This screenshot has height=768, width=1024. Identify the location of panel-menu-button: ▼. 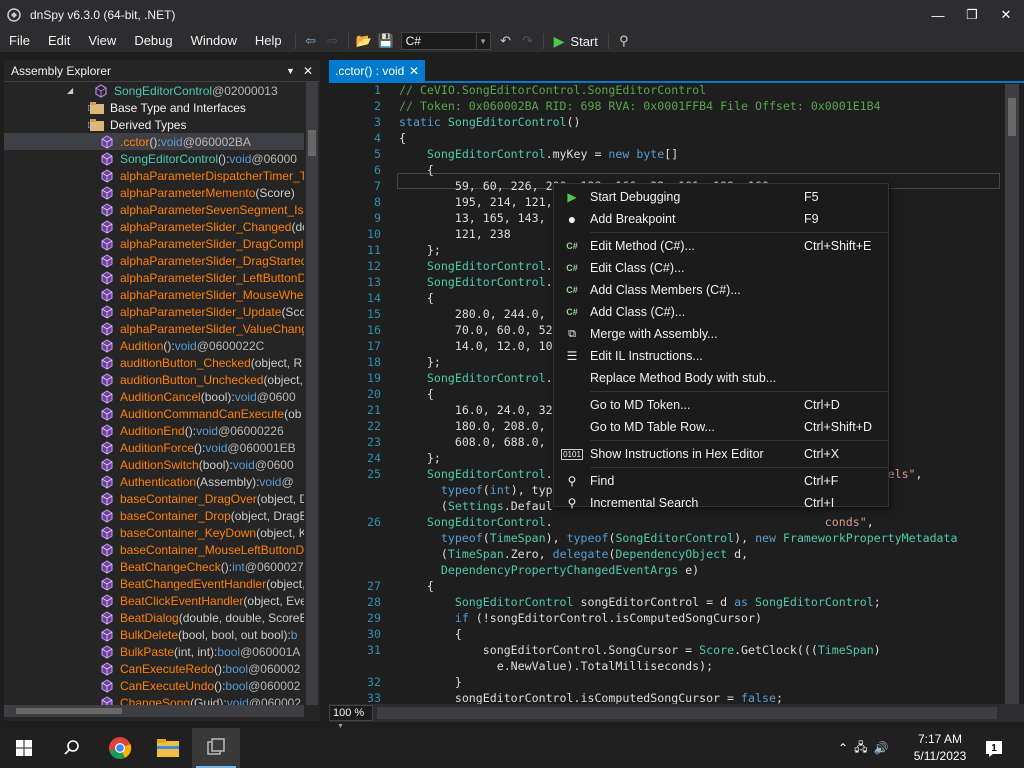
(290, 71).